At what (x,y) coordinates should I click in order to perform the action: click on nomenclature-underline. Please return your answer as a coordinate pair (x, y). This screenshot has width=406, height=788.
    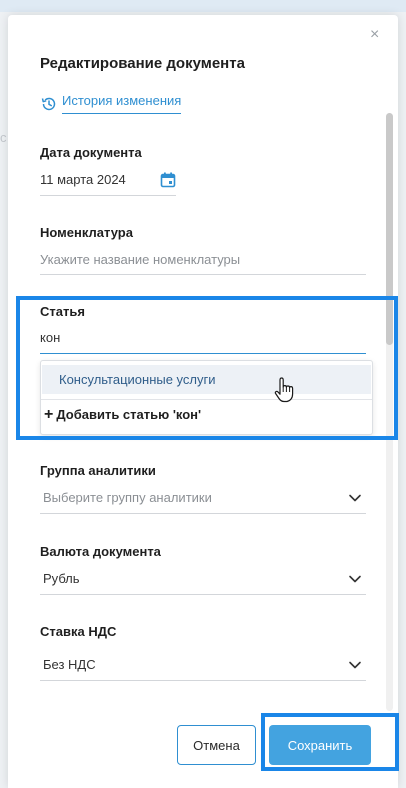
    Looking at the image, I should click on (203, 274).